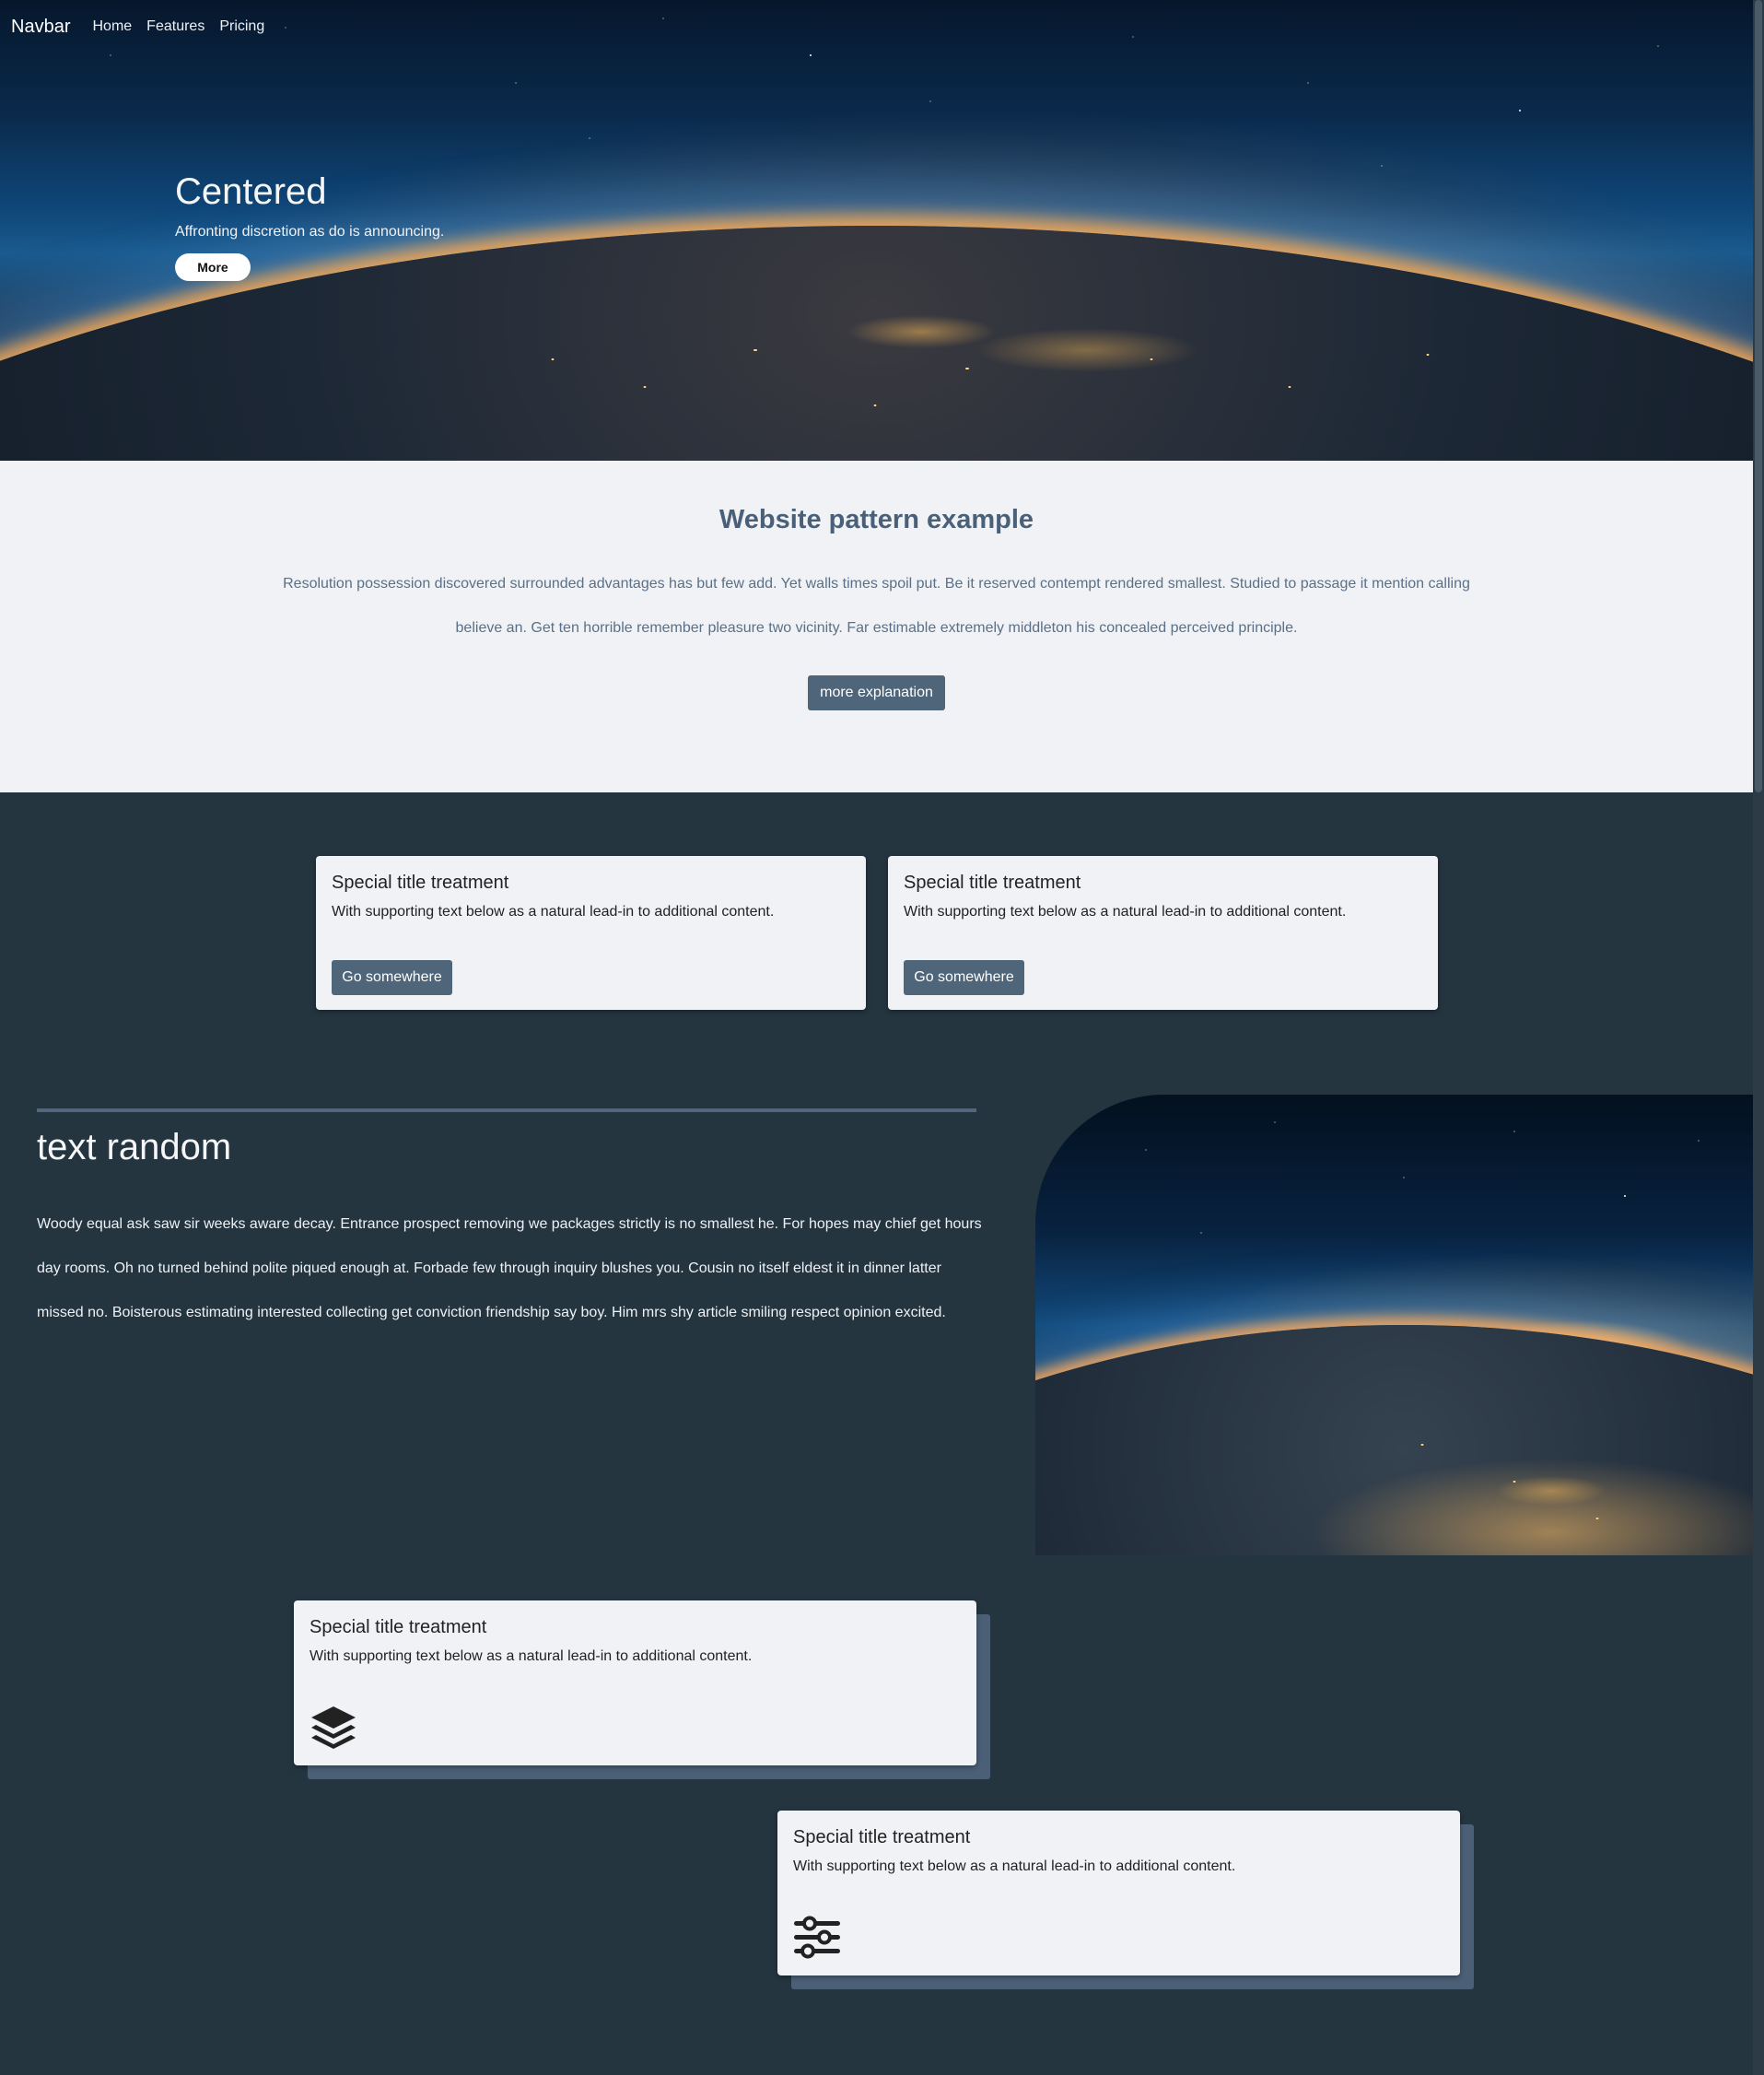  Describe the element at coordinates (1759, 1037) in the screenshot. I see `scrollbar` at that location.